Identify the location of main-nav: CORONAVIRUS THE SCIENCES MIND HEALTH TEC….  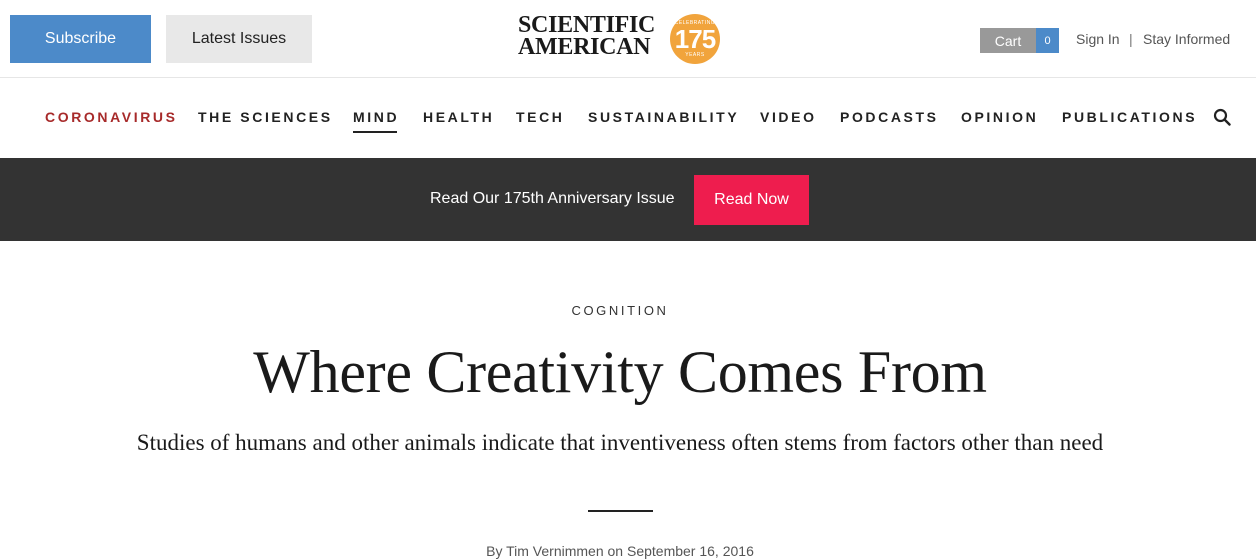
(628, 118).